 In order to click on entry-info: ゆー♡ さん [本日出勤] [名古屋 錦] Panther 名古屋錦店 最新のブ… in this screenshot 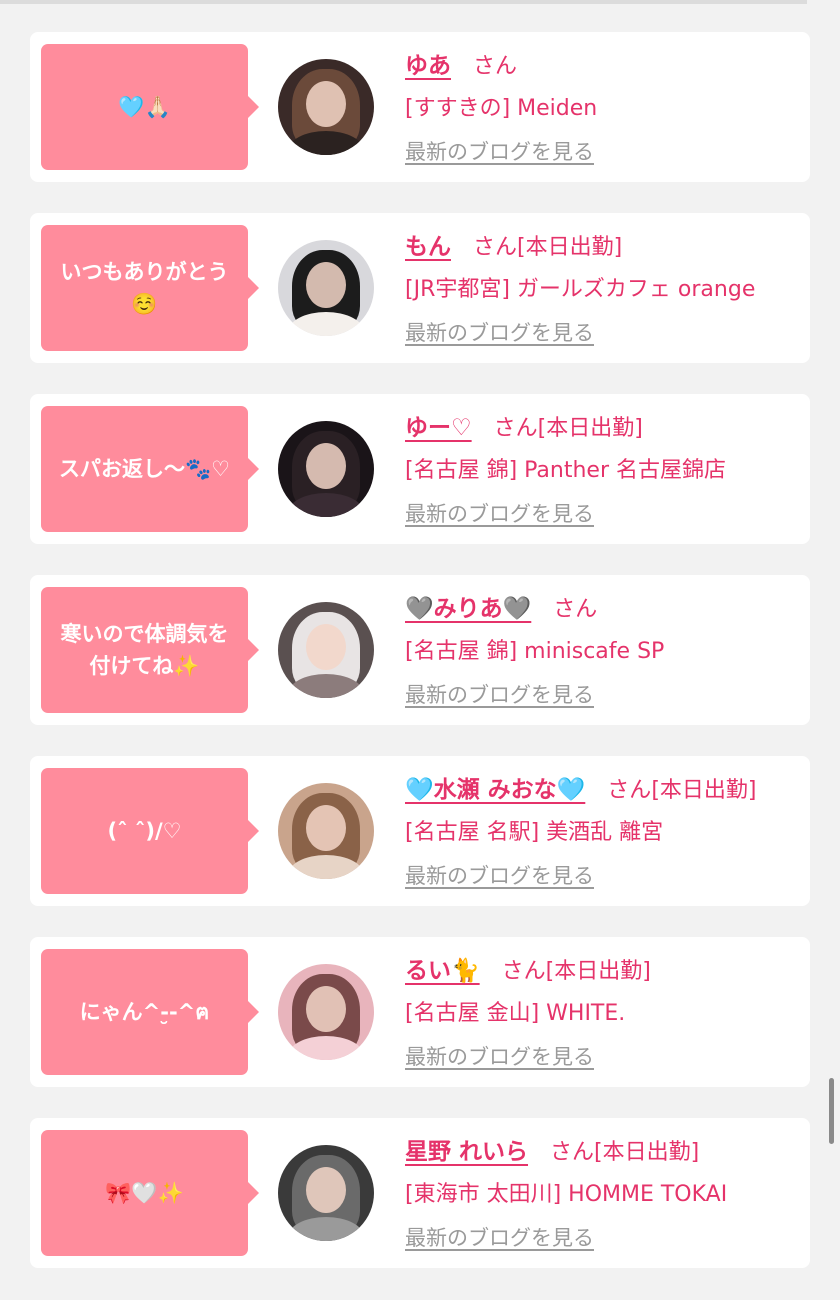, I will do `click(602, 467)`.